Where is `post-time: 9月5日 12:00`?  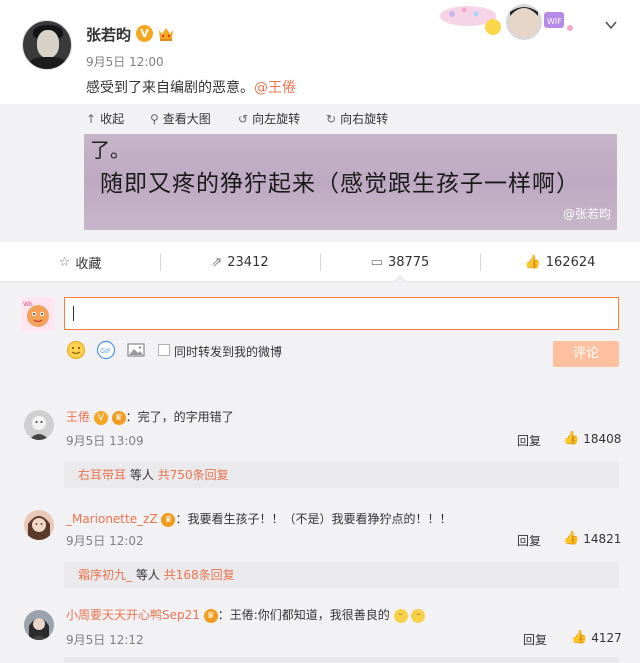
post-time: 9月5日 12:00 is located at coordinates (125, 61).